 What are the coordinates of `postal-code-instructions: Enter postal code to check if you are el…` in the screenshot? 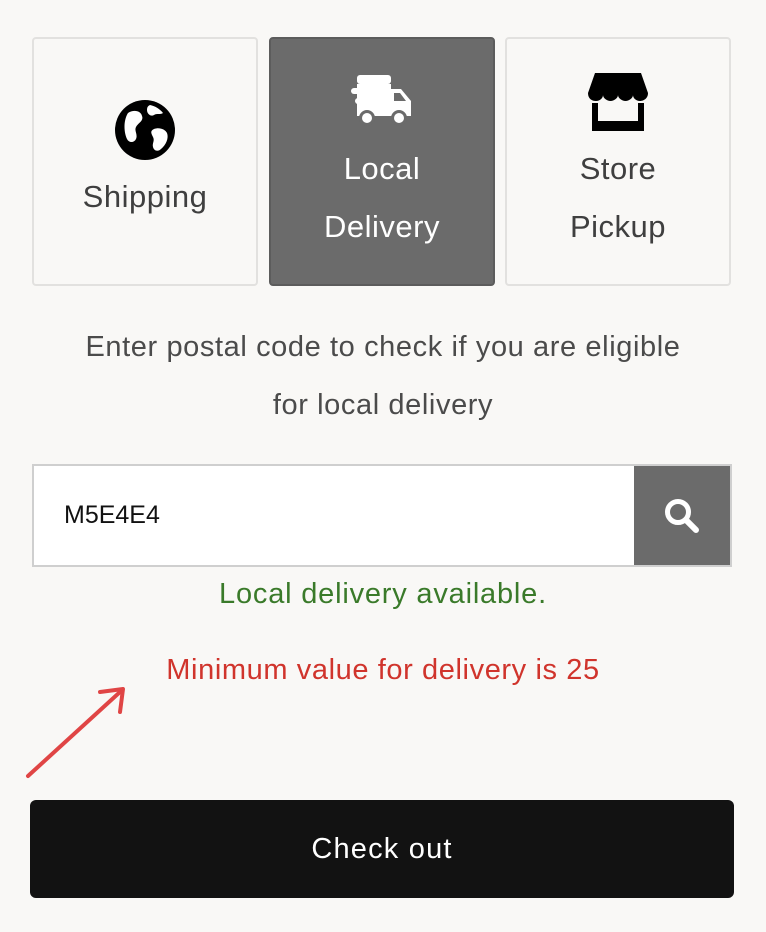 It's located at (383, 376).